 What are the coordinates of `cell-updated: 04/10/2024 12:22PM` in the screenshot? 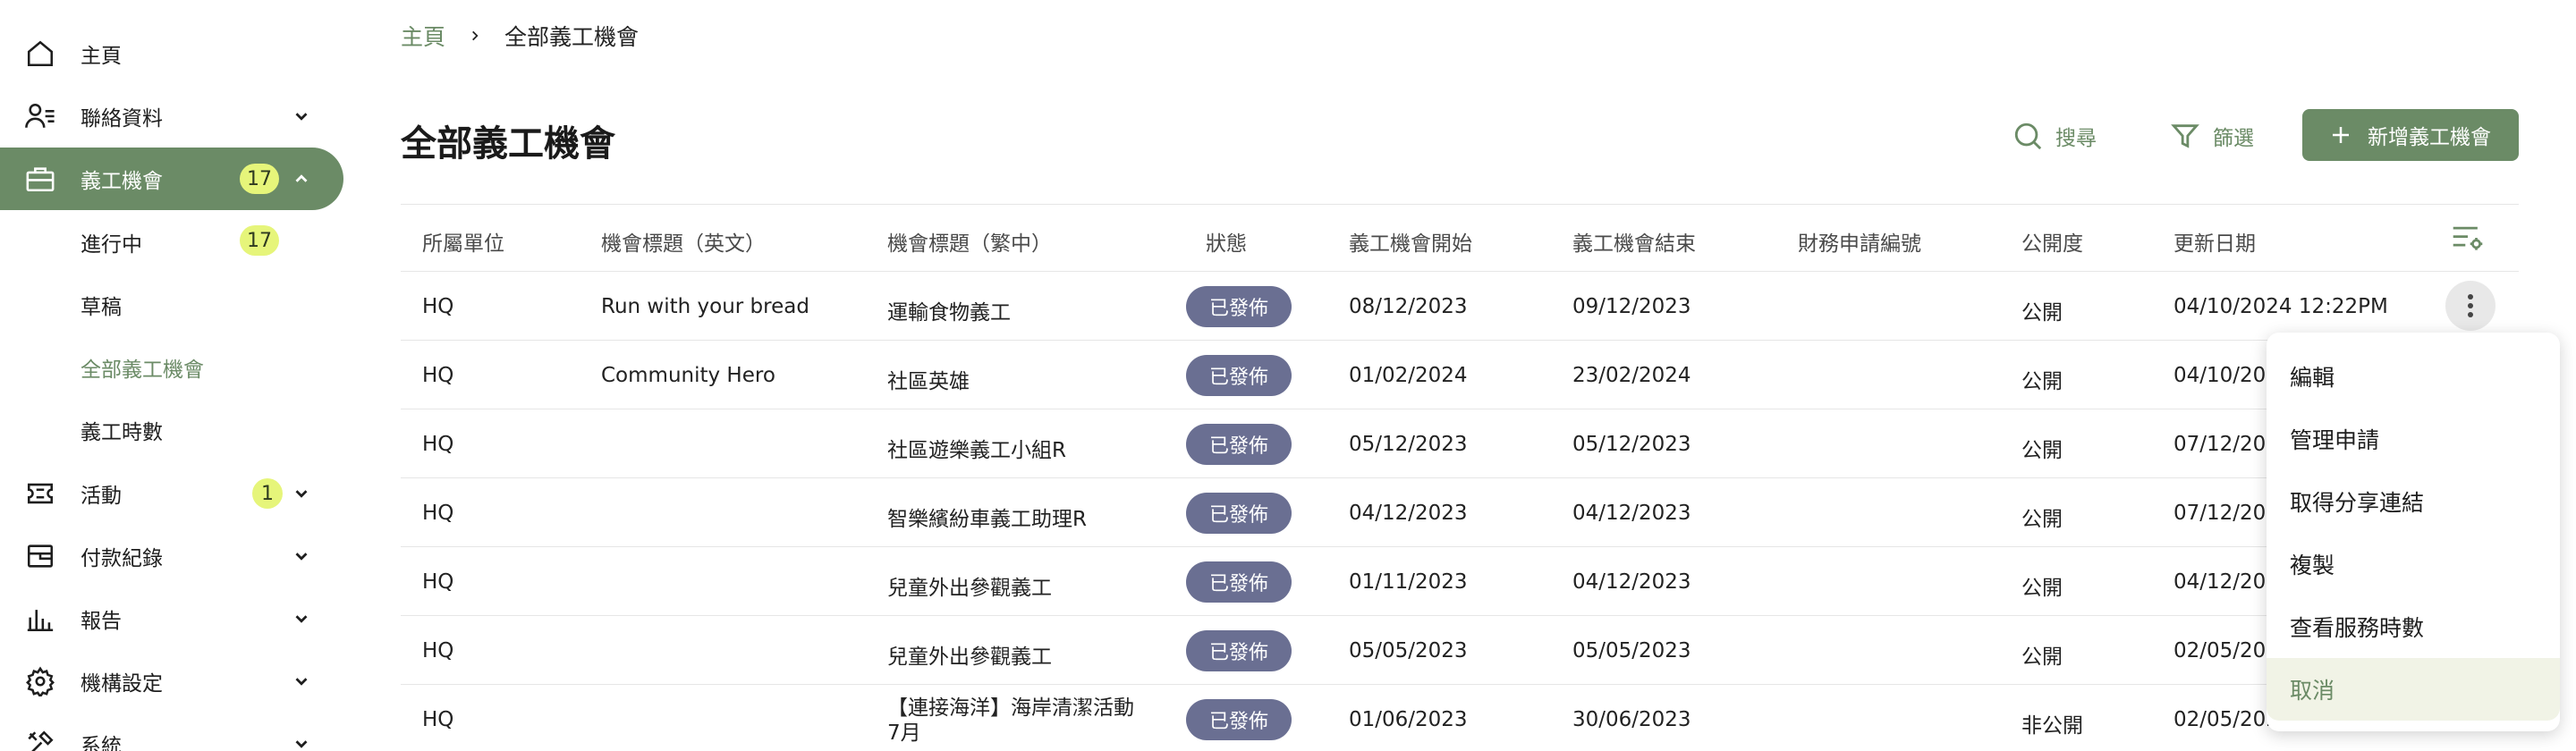 It's located at (2281, 306).